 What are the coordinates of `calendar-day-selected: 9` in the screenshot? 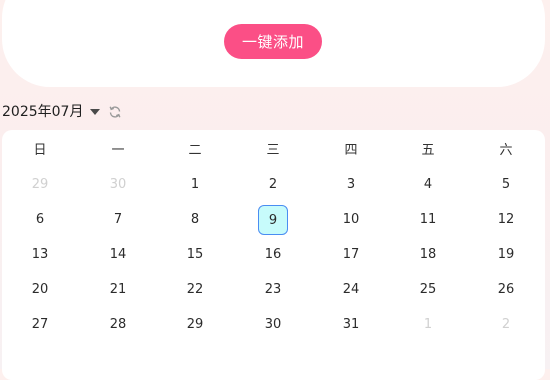 It's located at (273, 220).